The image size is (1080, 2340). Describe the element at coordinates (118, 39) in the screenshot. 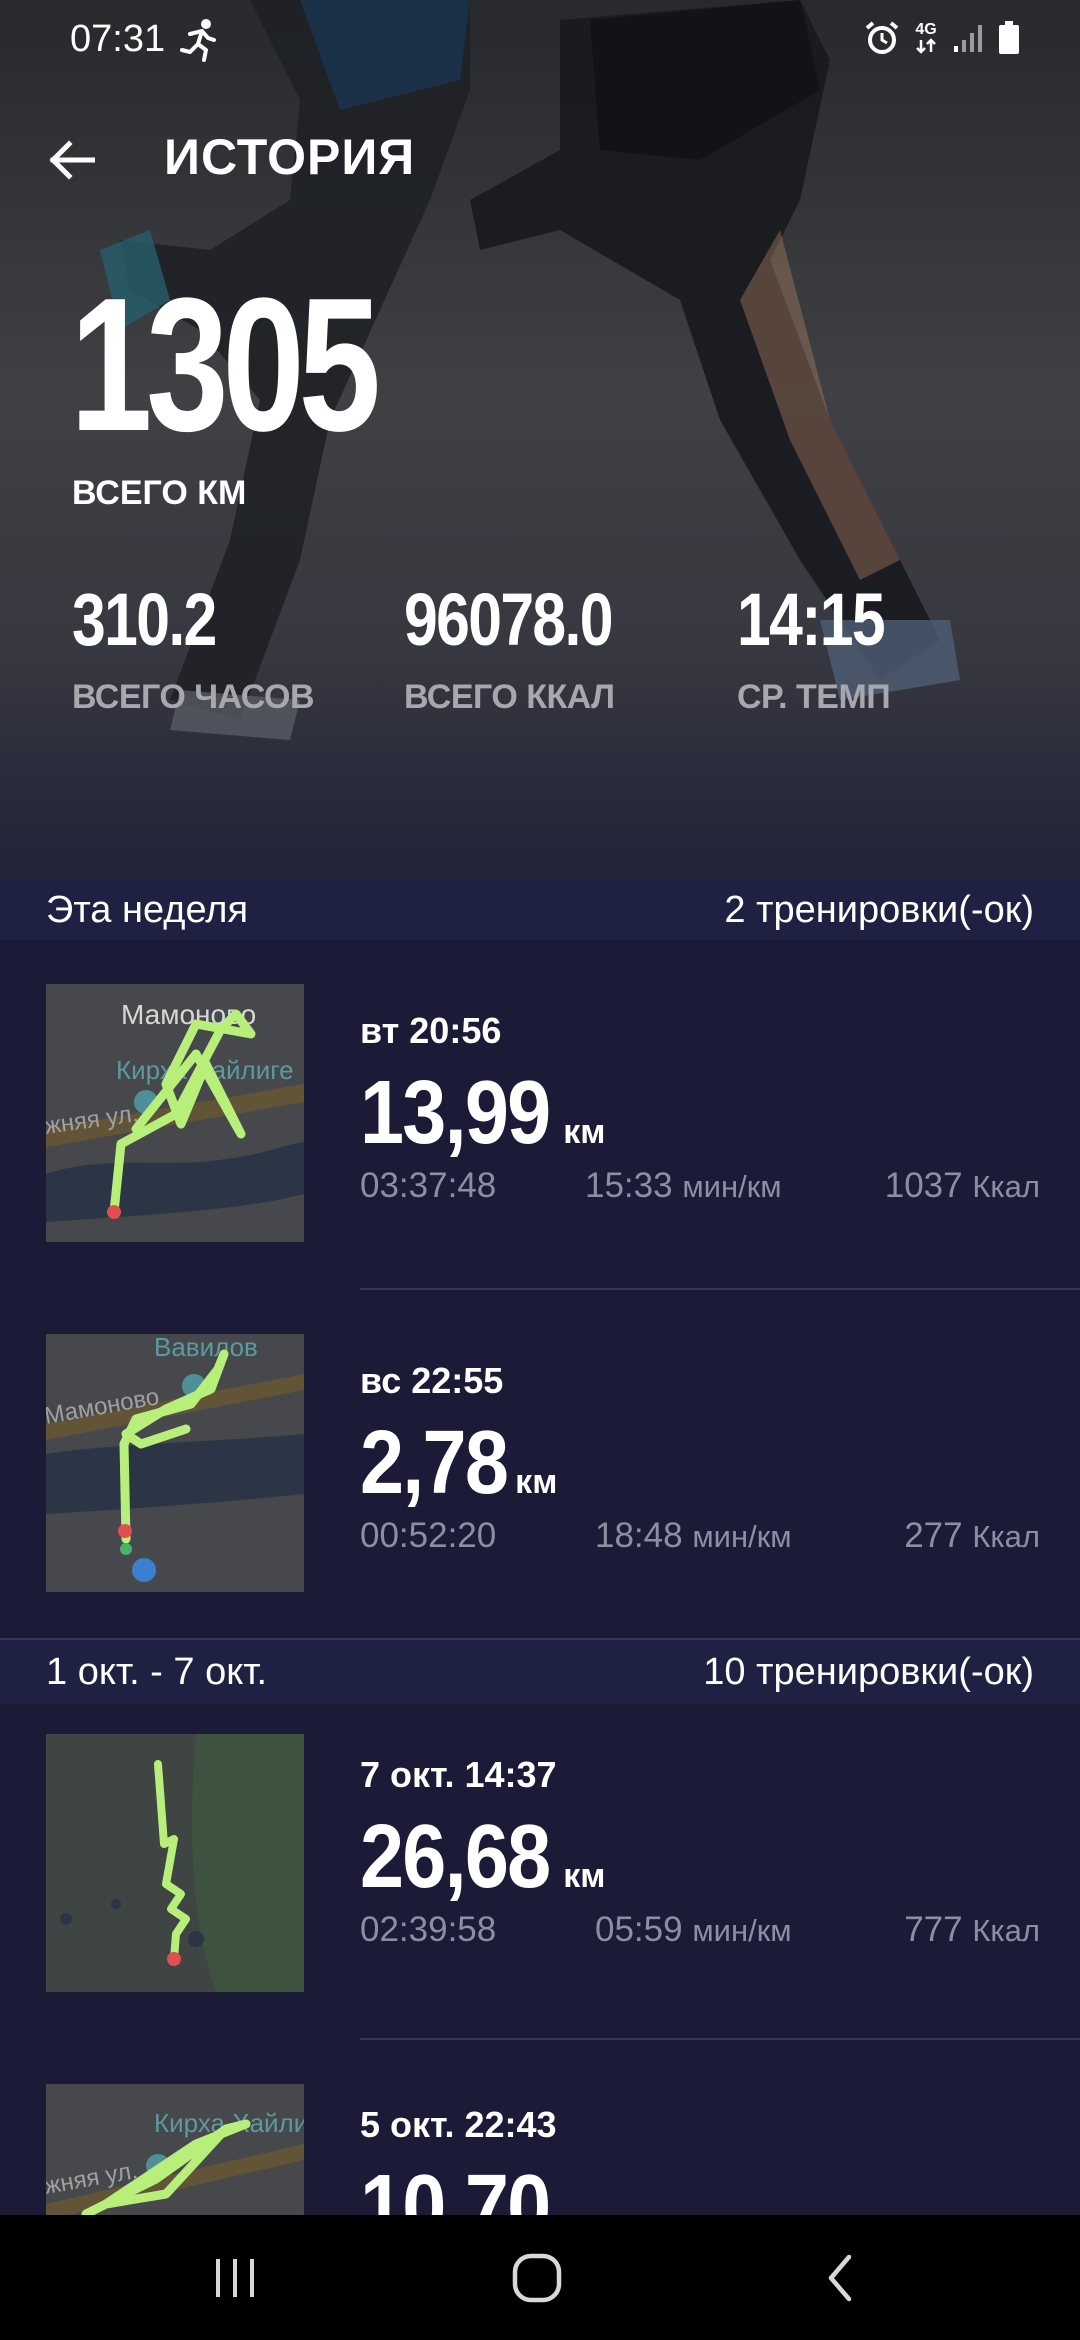

I see `status-time: 07:31` at that location.